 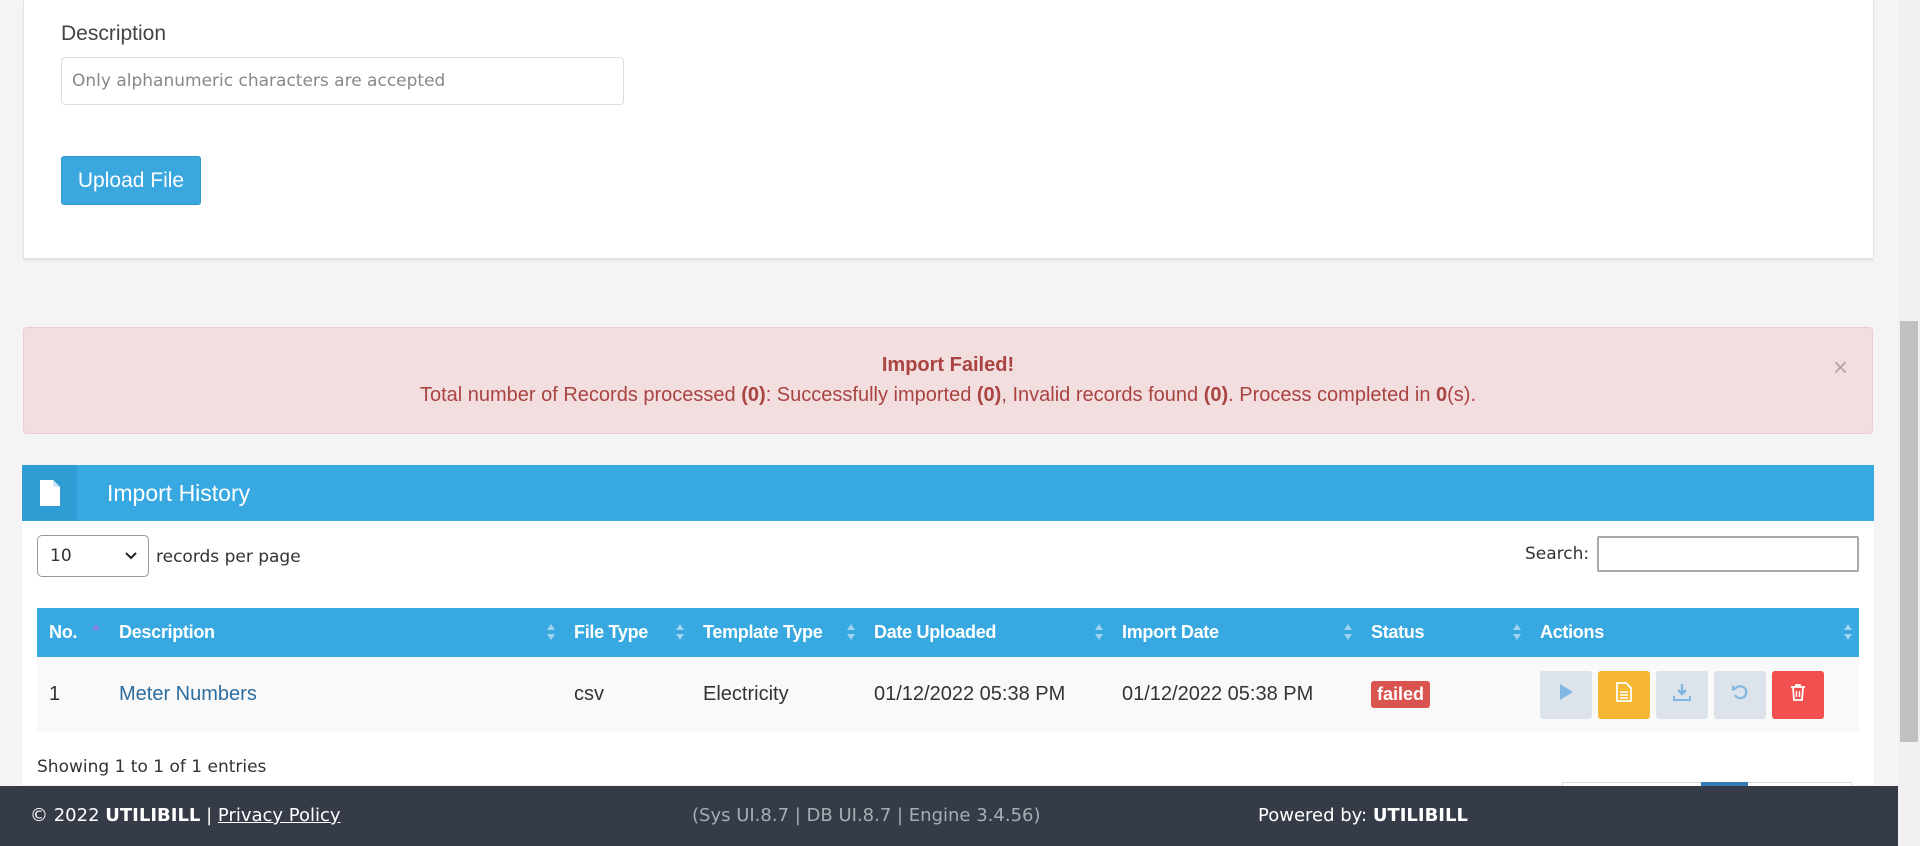 I want to click on column-header-actions: Actions, so click(x=1693, y=632).